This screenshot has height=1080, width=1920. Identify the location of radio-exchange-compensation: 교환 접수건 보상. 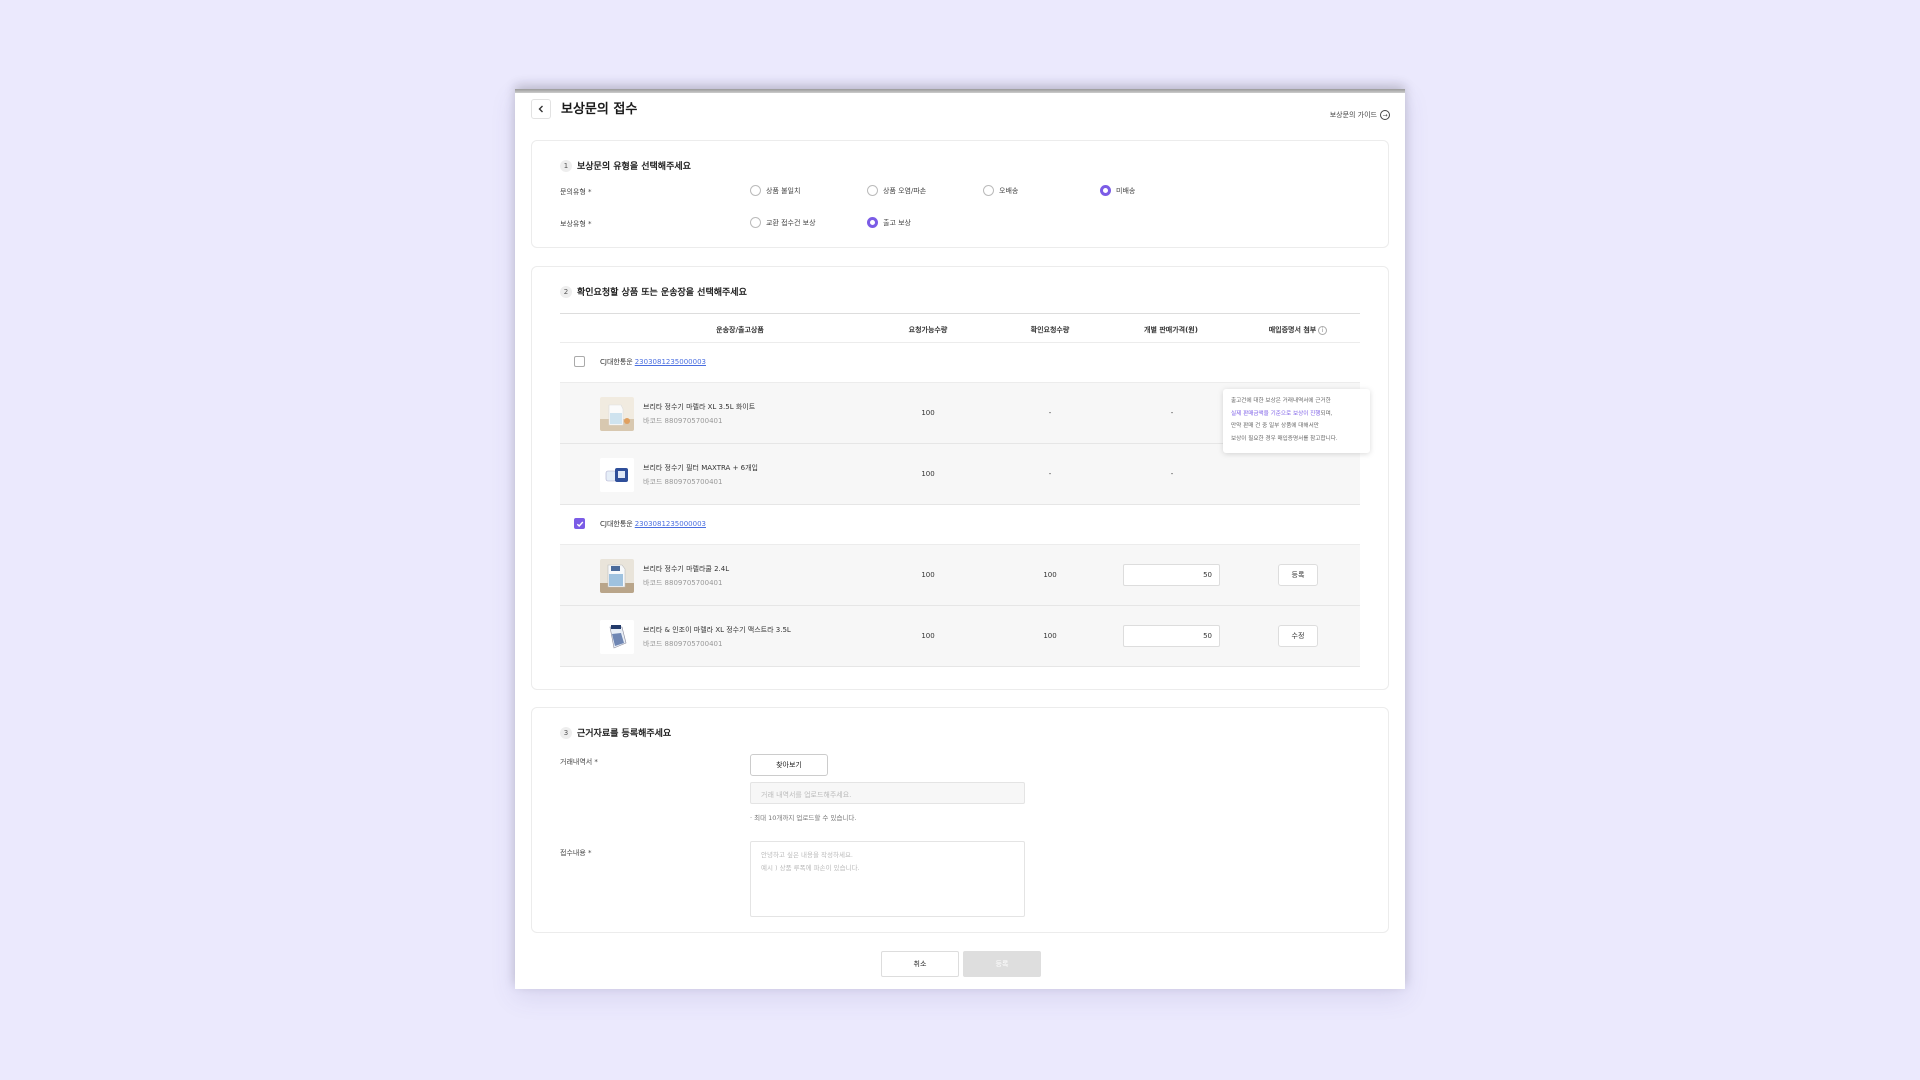
(783, 222).